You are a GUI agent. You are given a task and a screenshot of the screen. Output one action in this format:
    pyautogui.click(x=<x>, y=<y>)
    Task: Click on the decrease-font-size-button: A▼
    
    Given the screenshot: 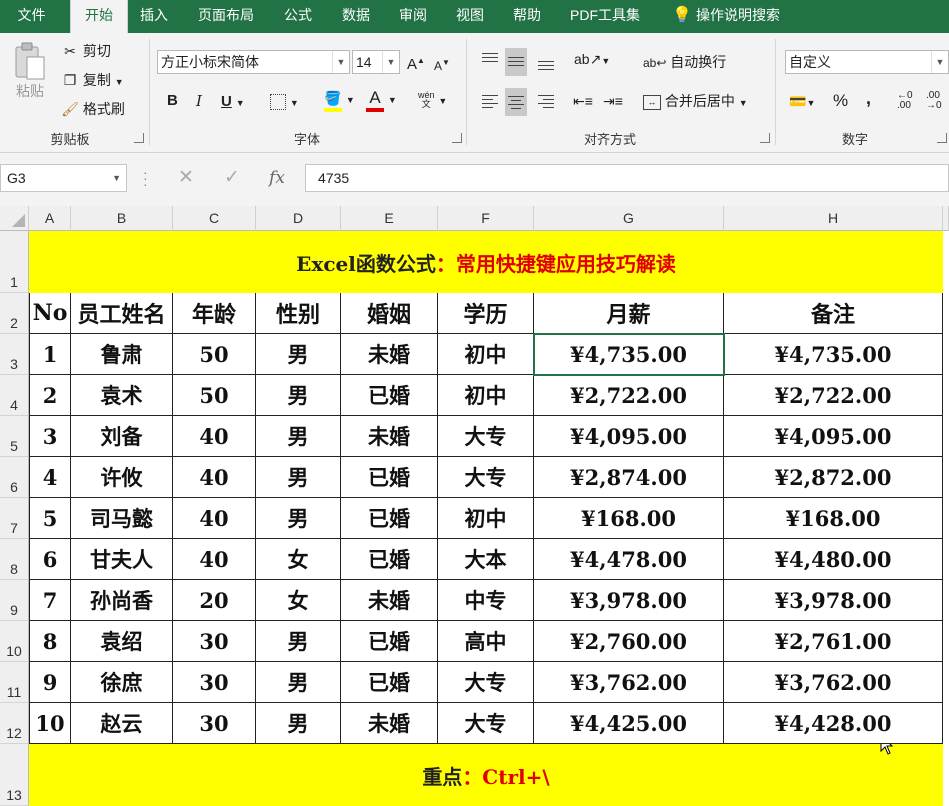 What is the action you would take?
    pyautogui.click(x=442, y=64)
    